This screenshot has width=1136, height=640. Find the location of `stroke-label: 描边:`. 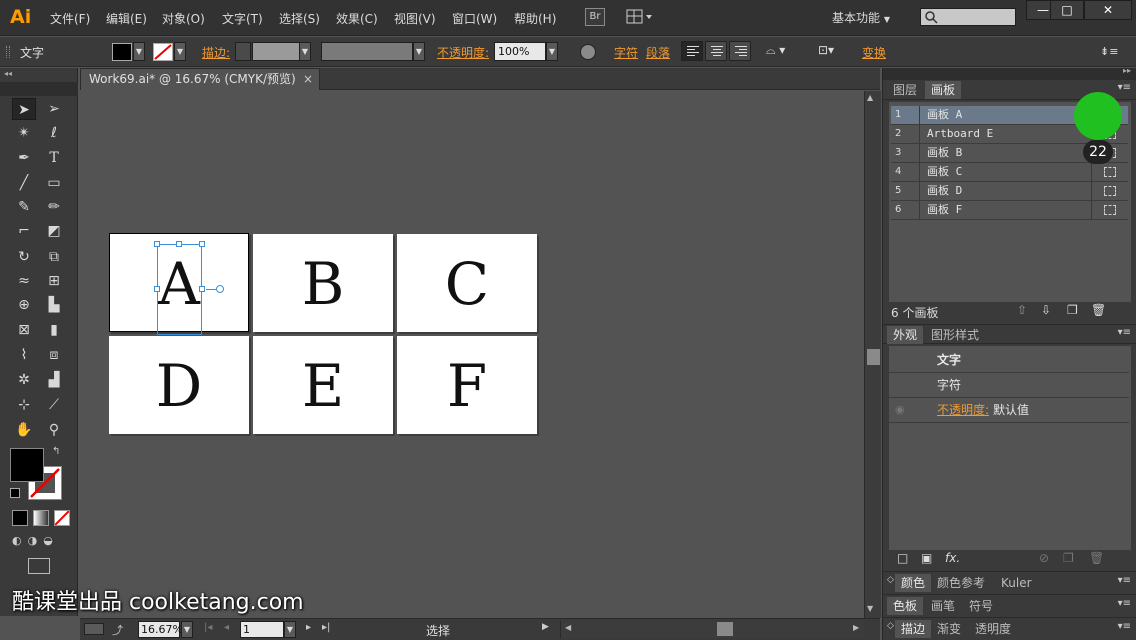

stroke-label: 描边: is located at coordinates (216, 52).